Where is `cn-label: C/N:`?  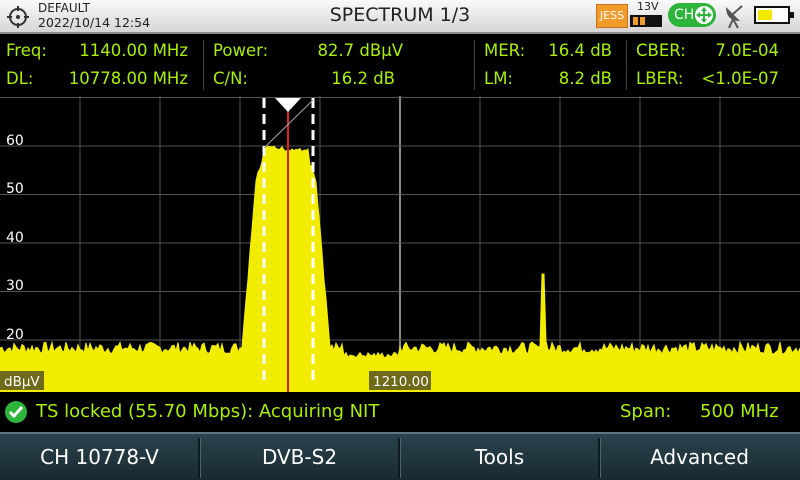
cn-label: C/N: is located at coordinates (230, 78).